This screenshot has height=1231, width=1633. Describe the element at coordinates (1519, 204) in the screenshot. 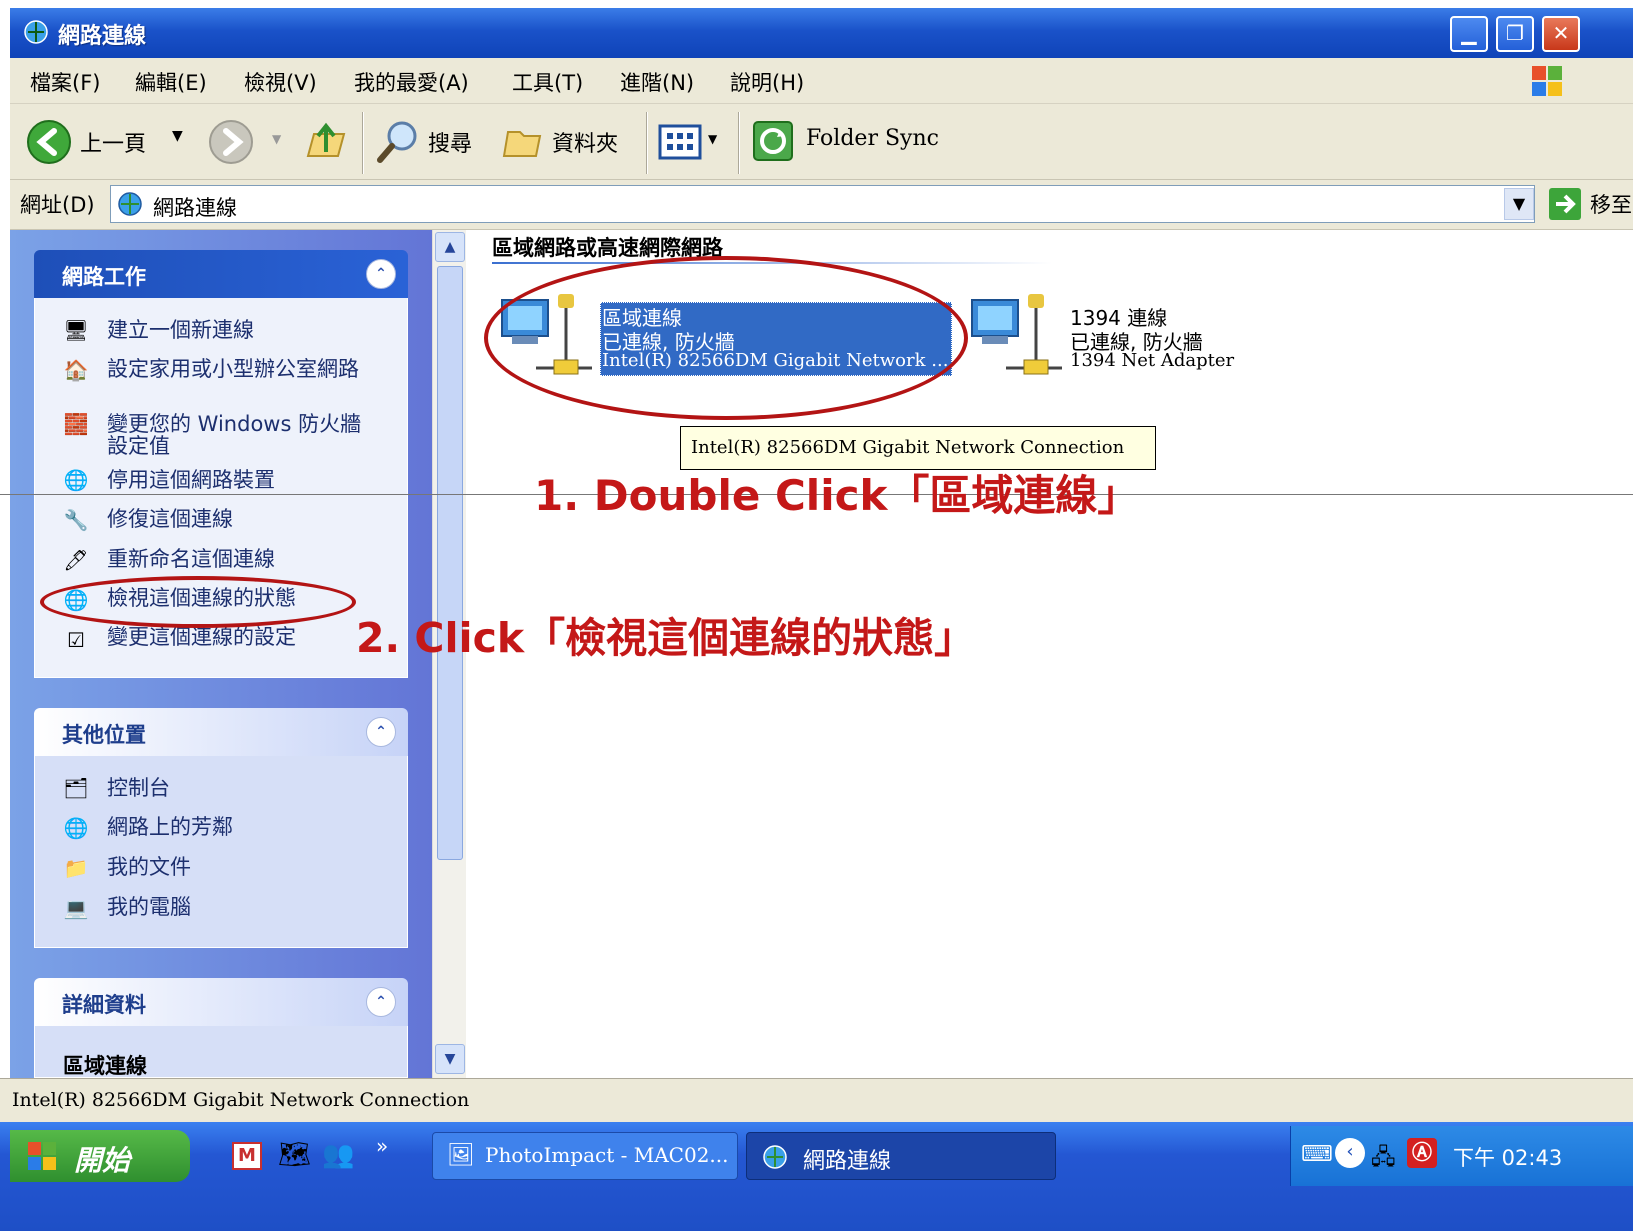

I see `address-dropdown-icon: ▼` at that location.